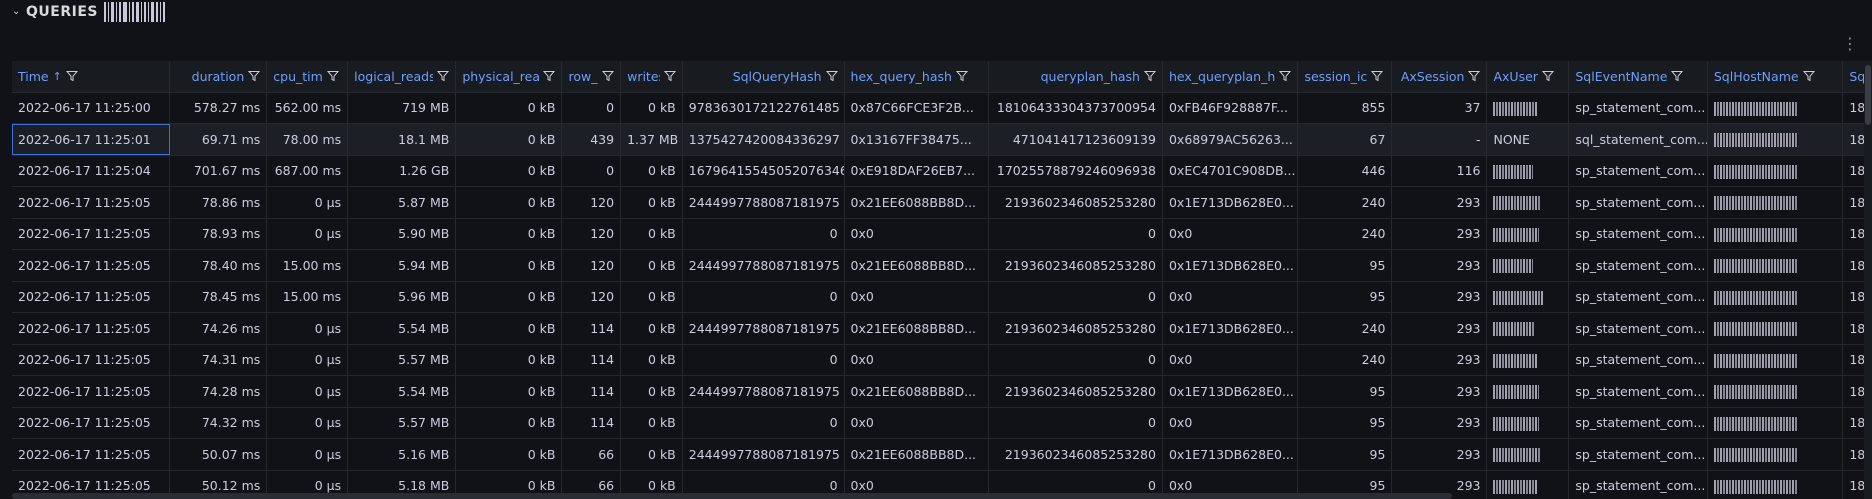 The height and width of the screenshot is (499, 1872). I want to click on column-header-label: cpu_tim, so click(298, 76).